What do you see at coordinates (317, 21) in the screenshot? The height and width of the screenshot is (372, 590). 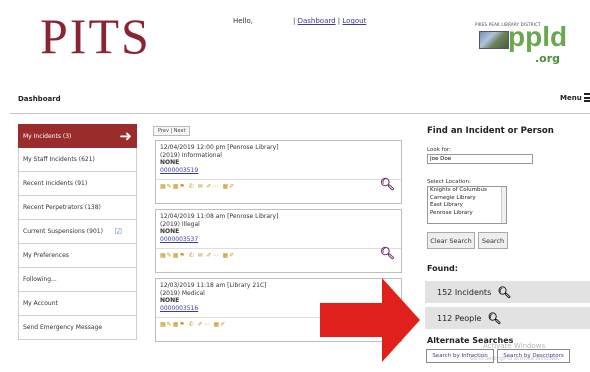 I see `dashboard-link: Dashboard` at bounding box center [317, 21].